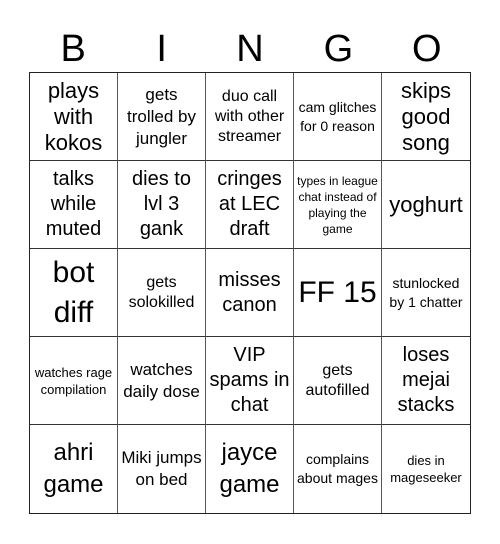  I want to click on cell-text: stunlocked by 1 chatter, so click(426, 292).